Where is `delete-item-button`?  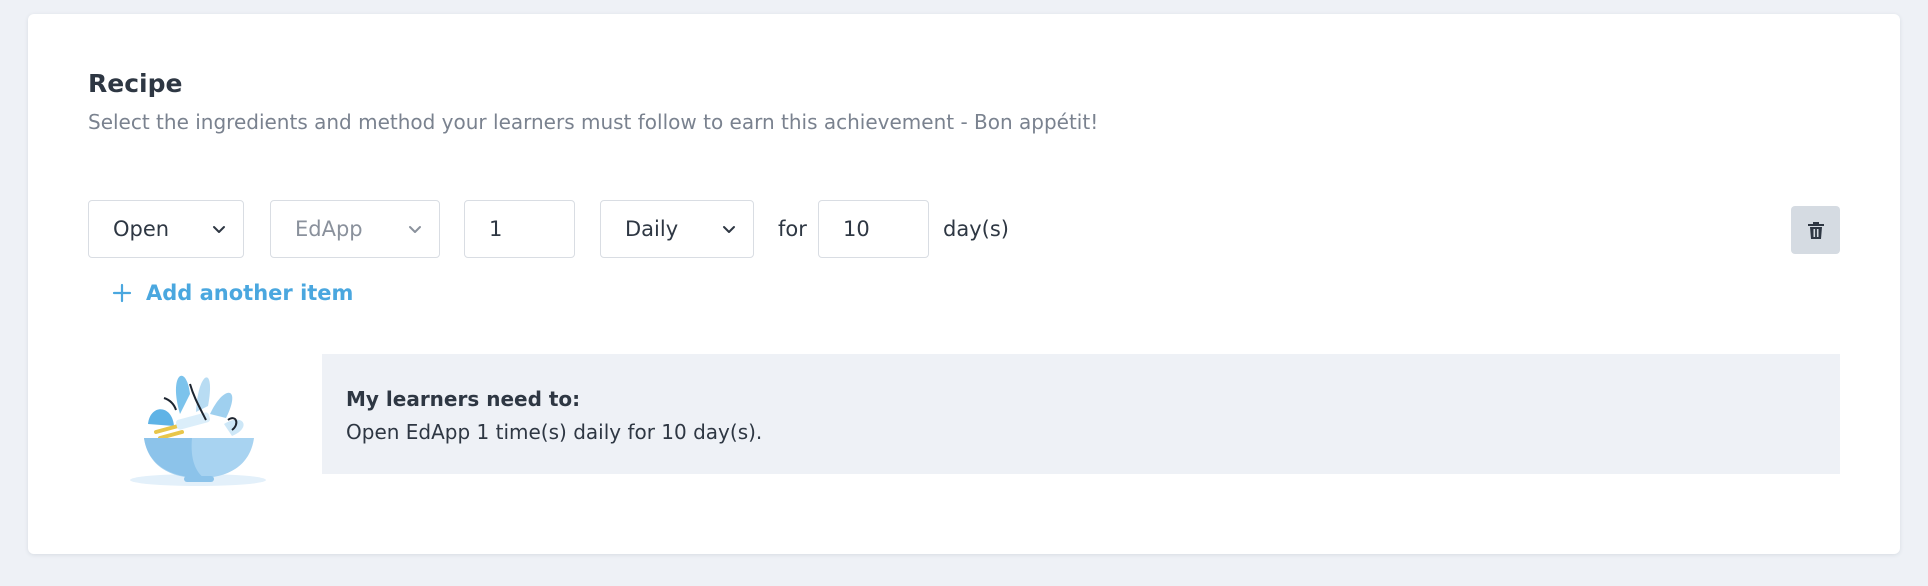
delete-item-button is located at coordinates (1815, 230).